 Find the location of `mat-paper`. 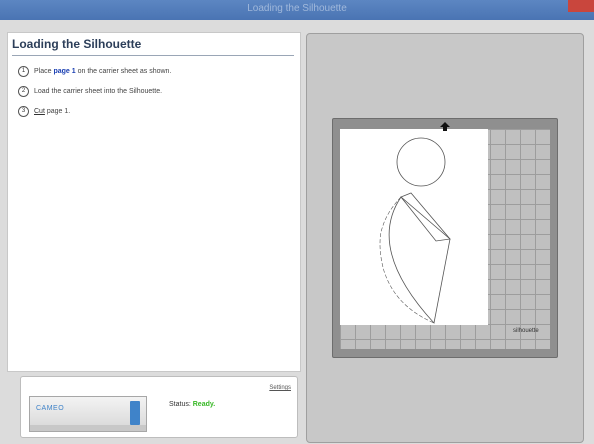

mat-paper is located at coordinates (414, 227).